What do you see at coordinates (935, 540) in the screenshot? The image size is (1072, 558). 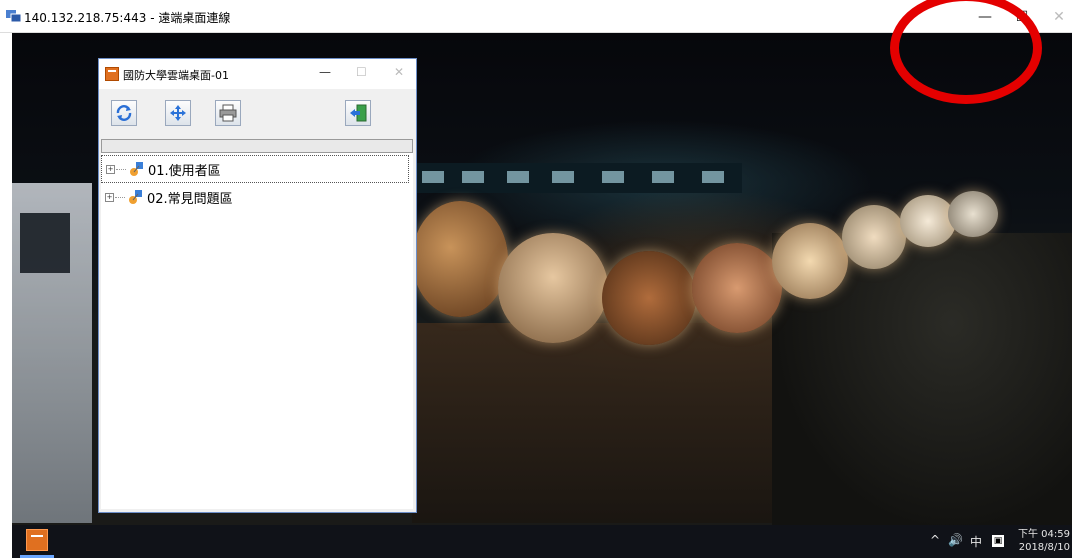 I see `tray-overflow-chevron-icon: ^` at bounding box center [935, 540].